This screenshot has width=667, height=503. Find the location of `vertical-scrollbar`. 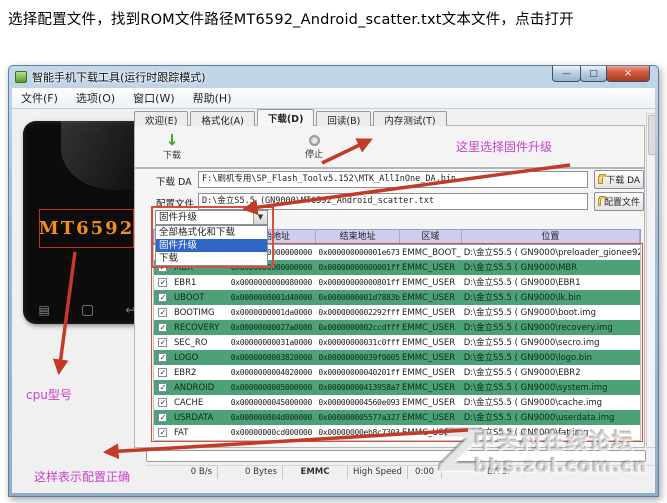

vertical-scrollbar is located at coordinates (650, 280).